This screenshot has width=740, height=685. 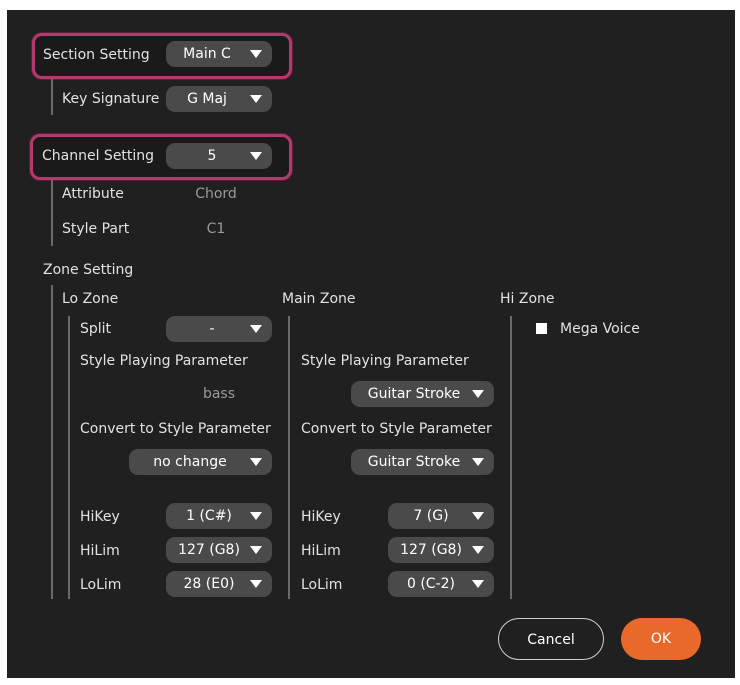 I want to click on main-convert-dropdown: Guitar Stroke, so click(x=422, y=462).